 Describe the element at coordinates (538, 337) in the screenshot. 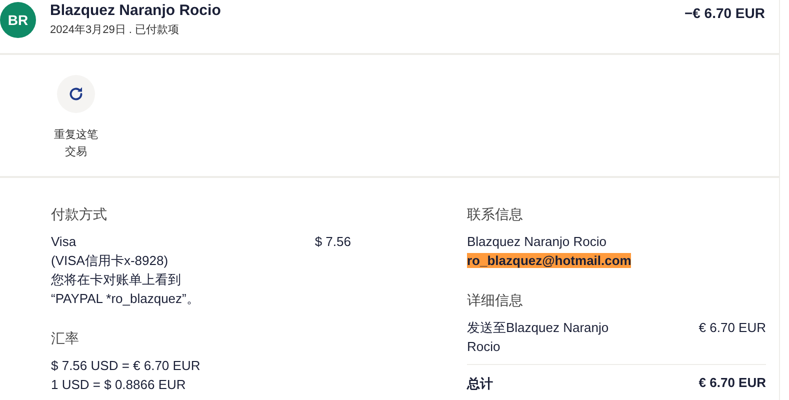

I see `detail-label: 发送至Blazquez Naranjo Rocio` at that location.